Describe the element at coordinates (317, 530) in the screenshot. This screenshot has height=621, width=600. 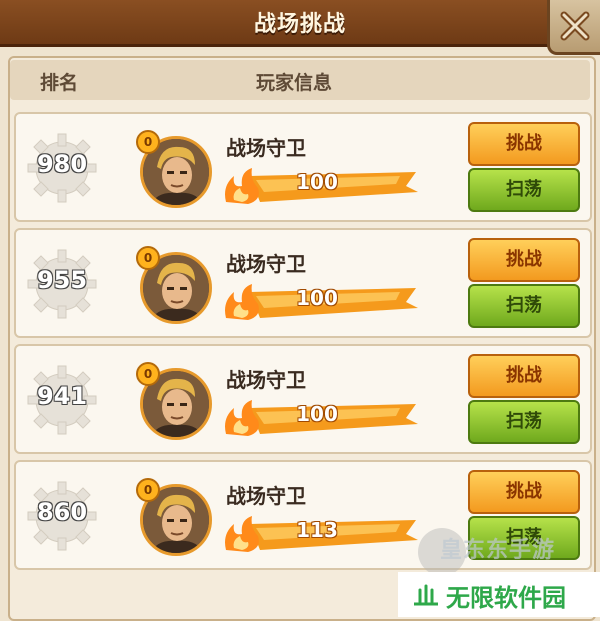
I see `power-value: 113` at that location.